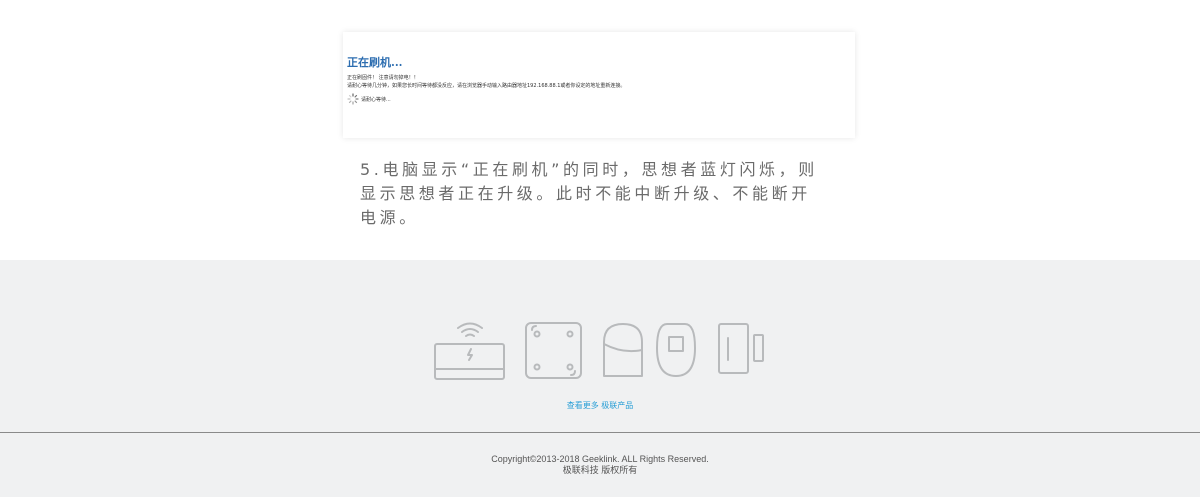 The width and height of the screenshot is (1200, 497). I want to click on loading-spinner-icon, so click(353, 99).